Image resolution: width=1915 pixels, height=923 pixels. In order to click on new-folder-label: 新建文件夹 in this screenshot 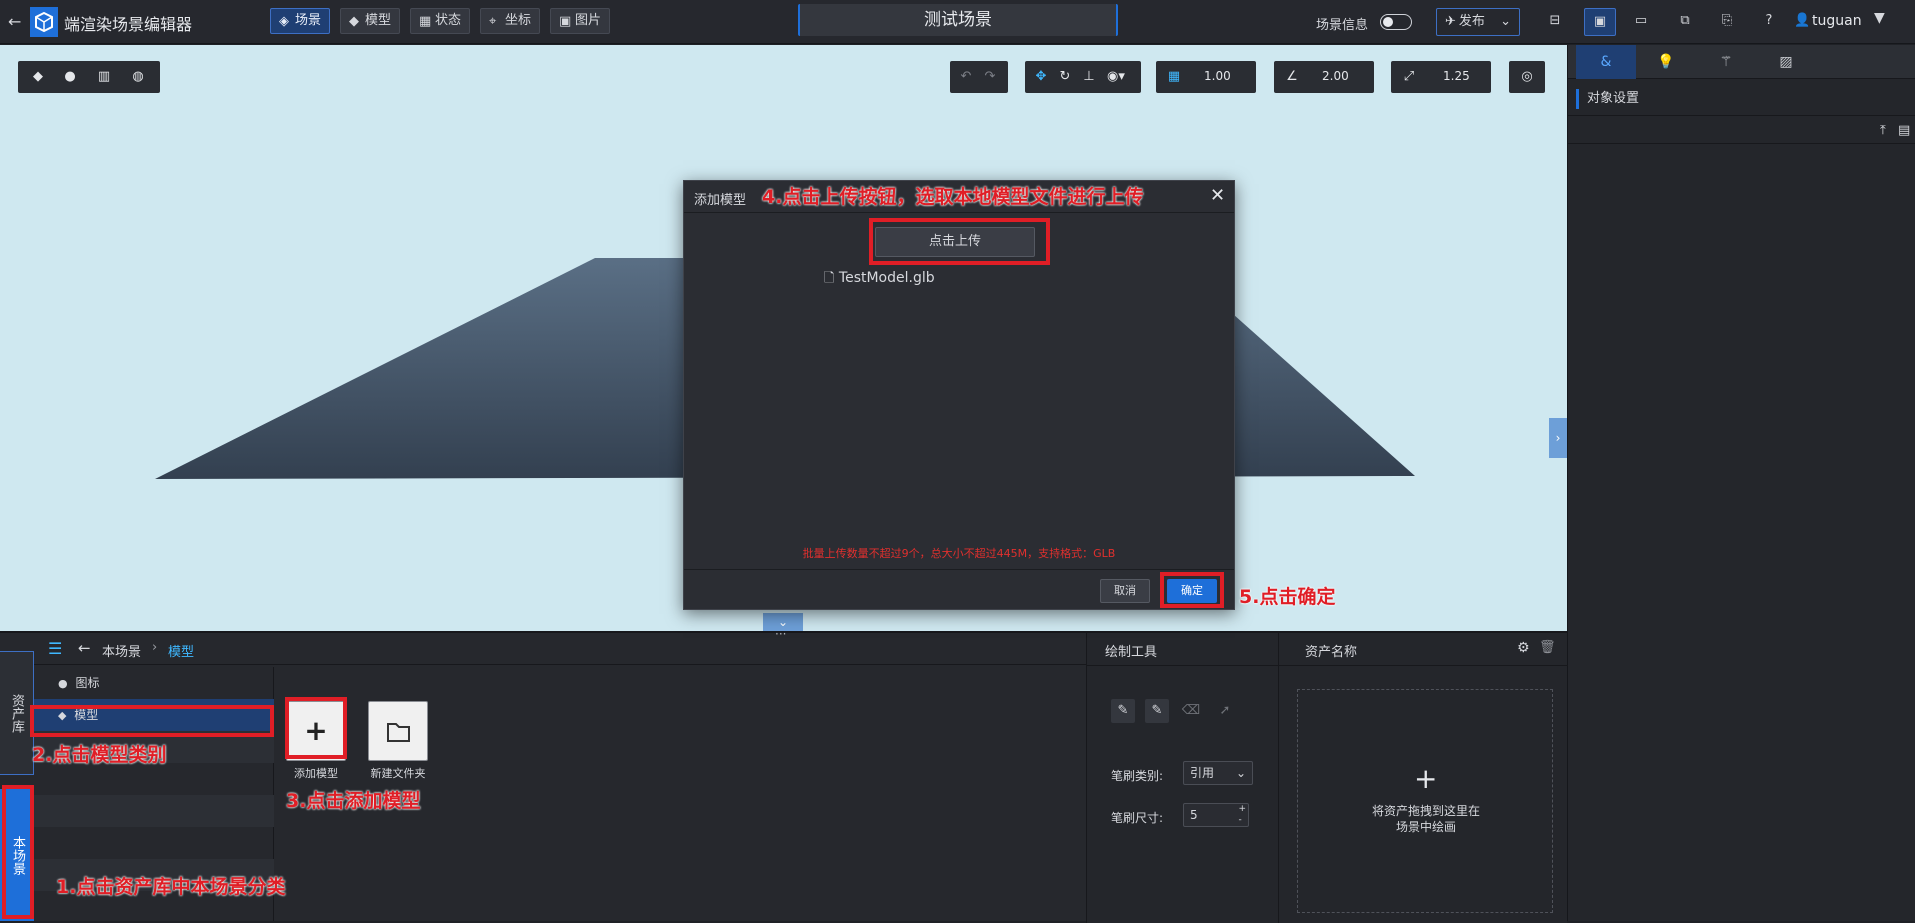, I will do `click(398, 773)`.